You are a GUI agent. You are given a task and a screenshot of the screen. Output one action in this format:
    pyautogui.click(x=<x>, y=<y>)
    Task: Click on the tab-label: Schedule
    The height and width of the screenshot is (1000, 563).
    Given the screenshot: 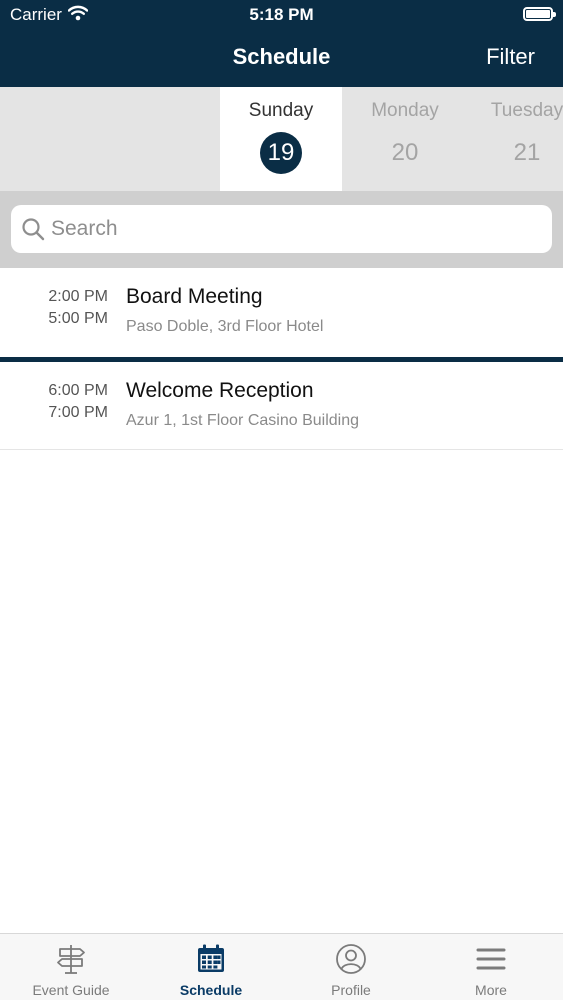 What is the action you would take?
    pyautogui.click(x=211, y=990)
    